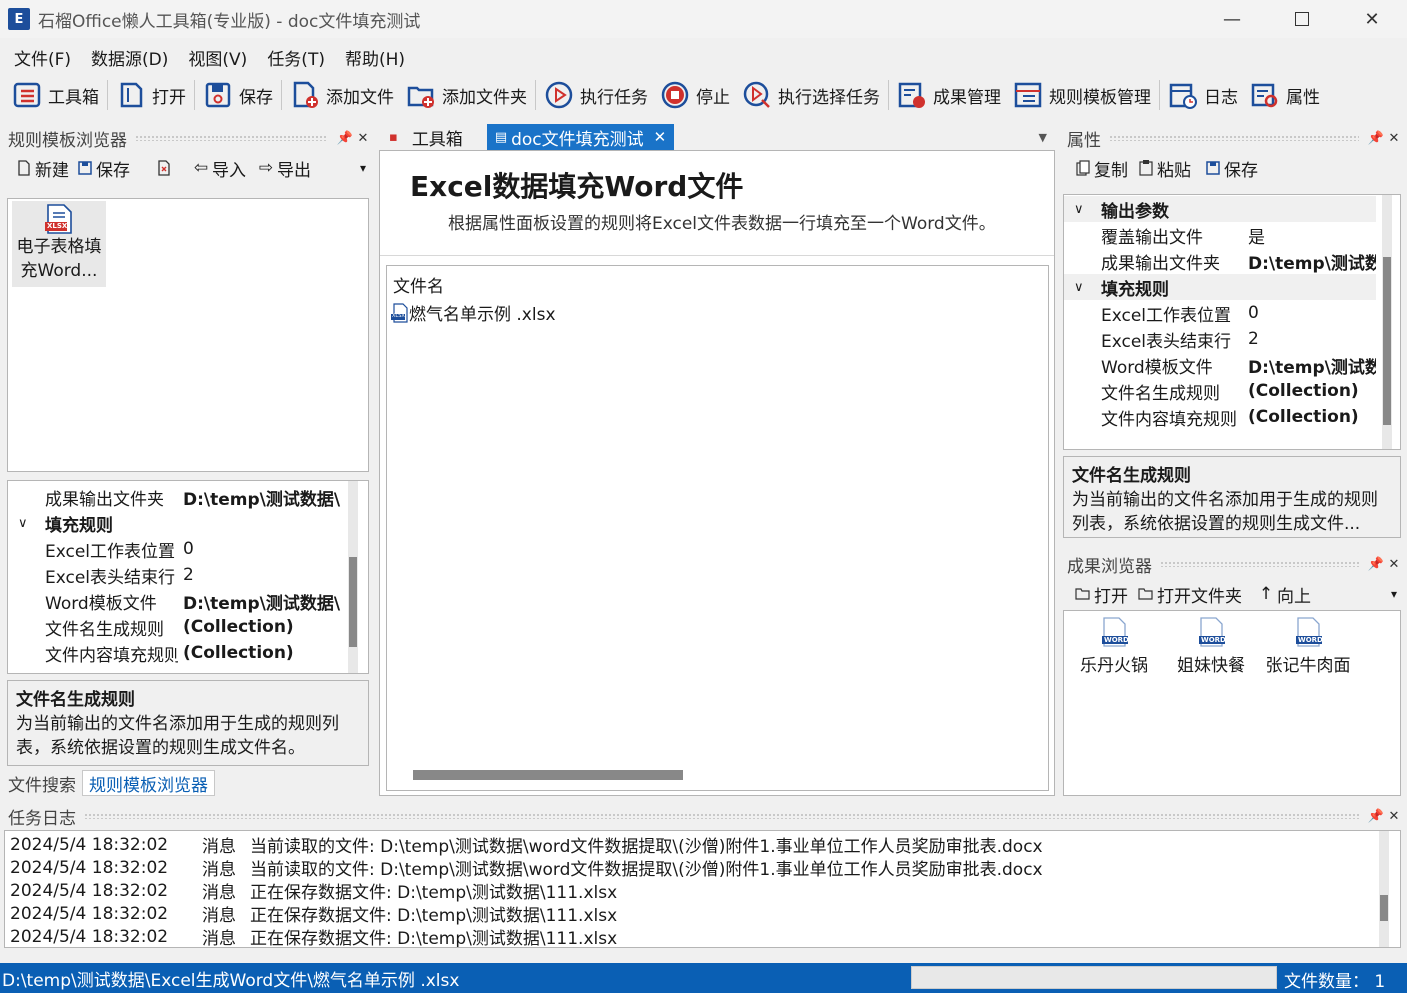  I want to click on rule-templates-button: 规则模板管理, so click(1082, 95).